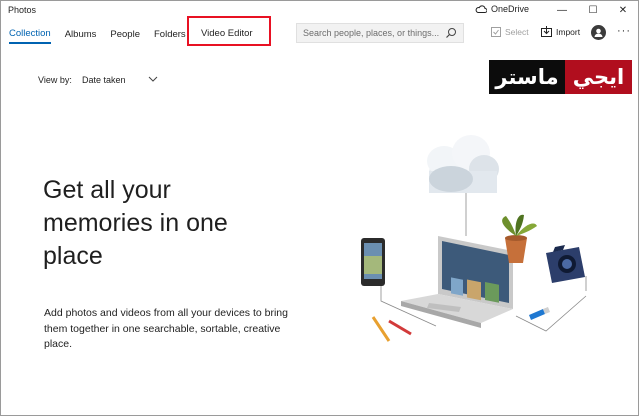 The height and width of the screenshot is (416, 639). What do you see at coordinates (125, 36) in the screenshot?
I see `tab-people: People` at bounding box center [125, 36].